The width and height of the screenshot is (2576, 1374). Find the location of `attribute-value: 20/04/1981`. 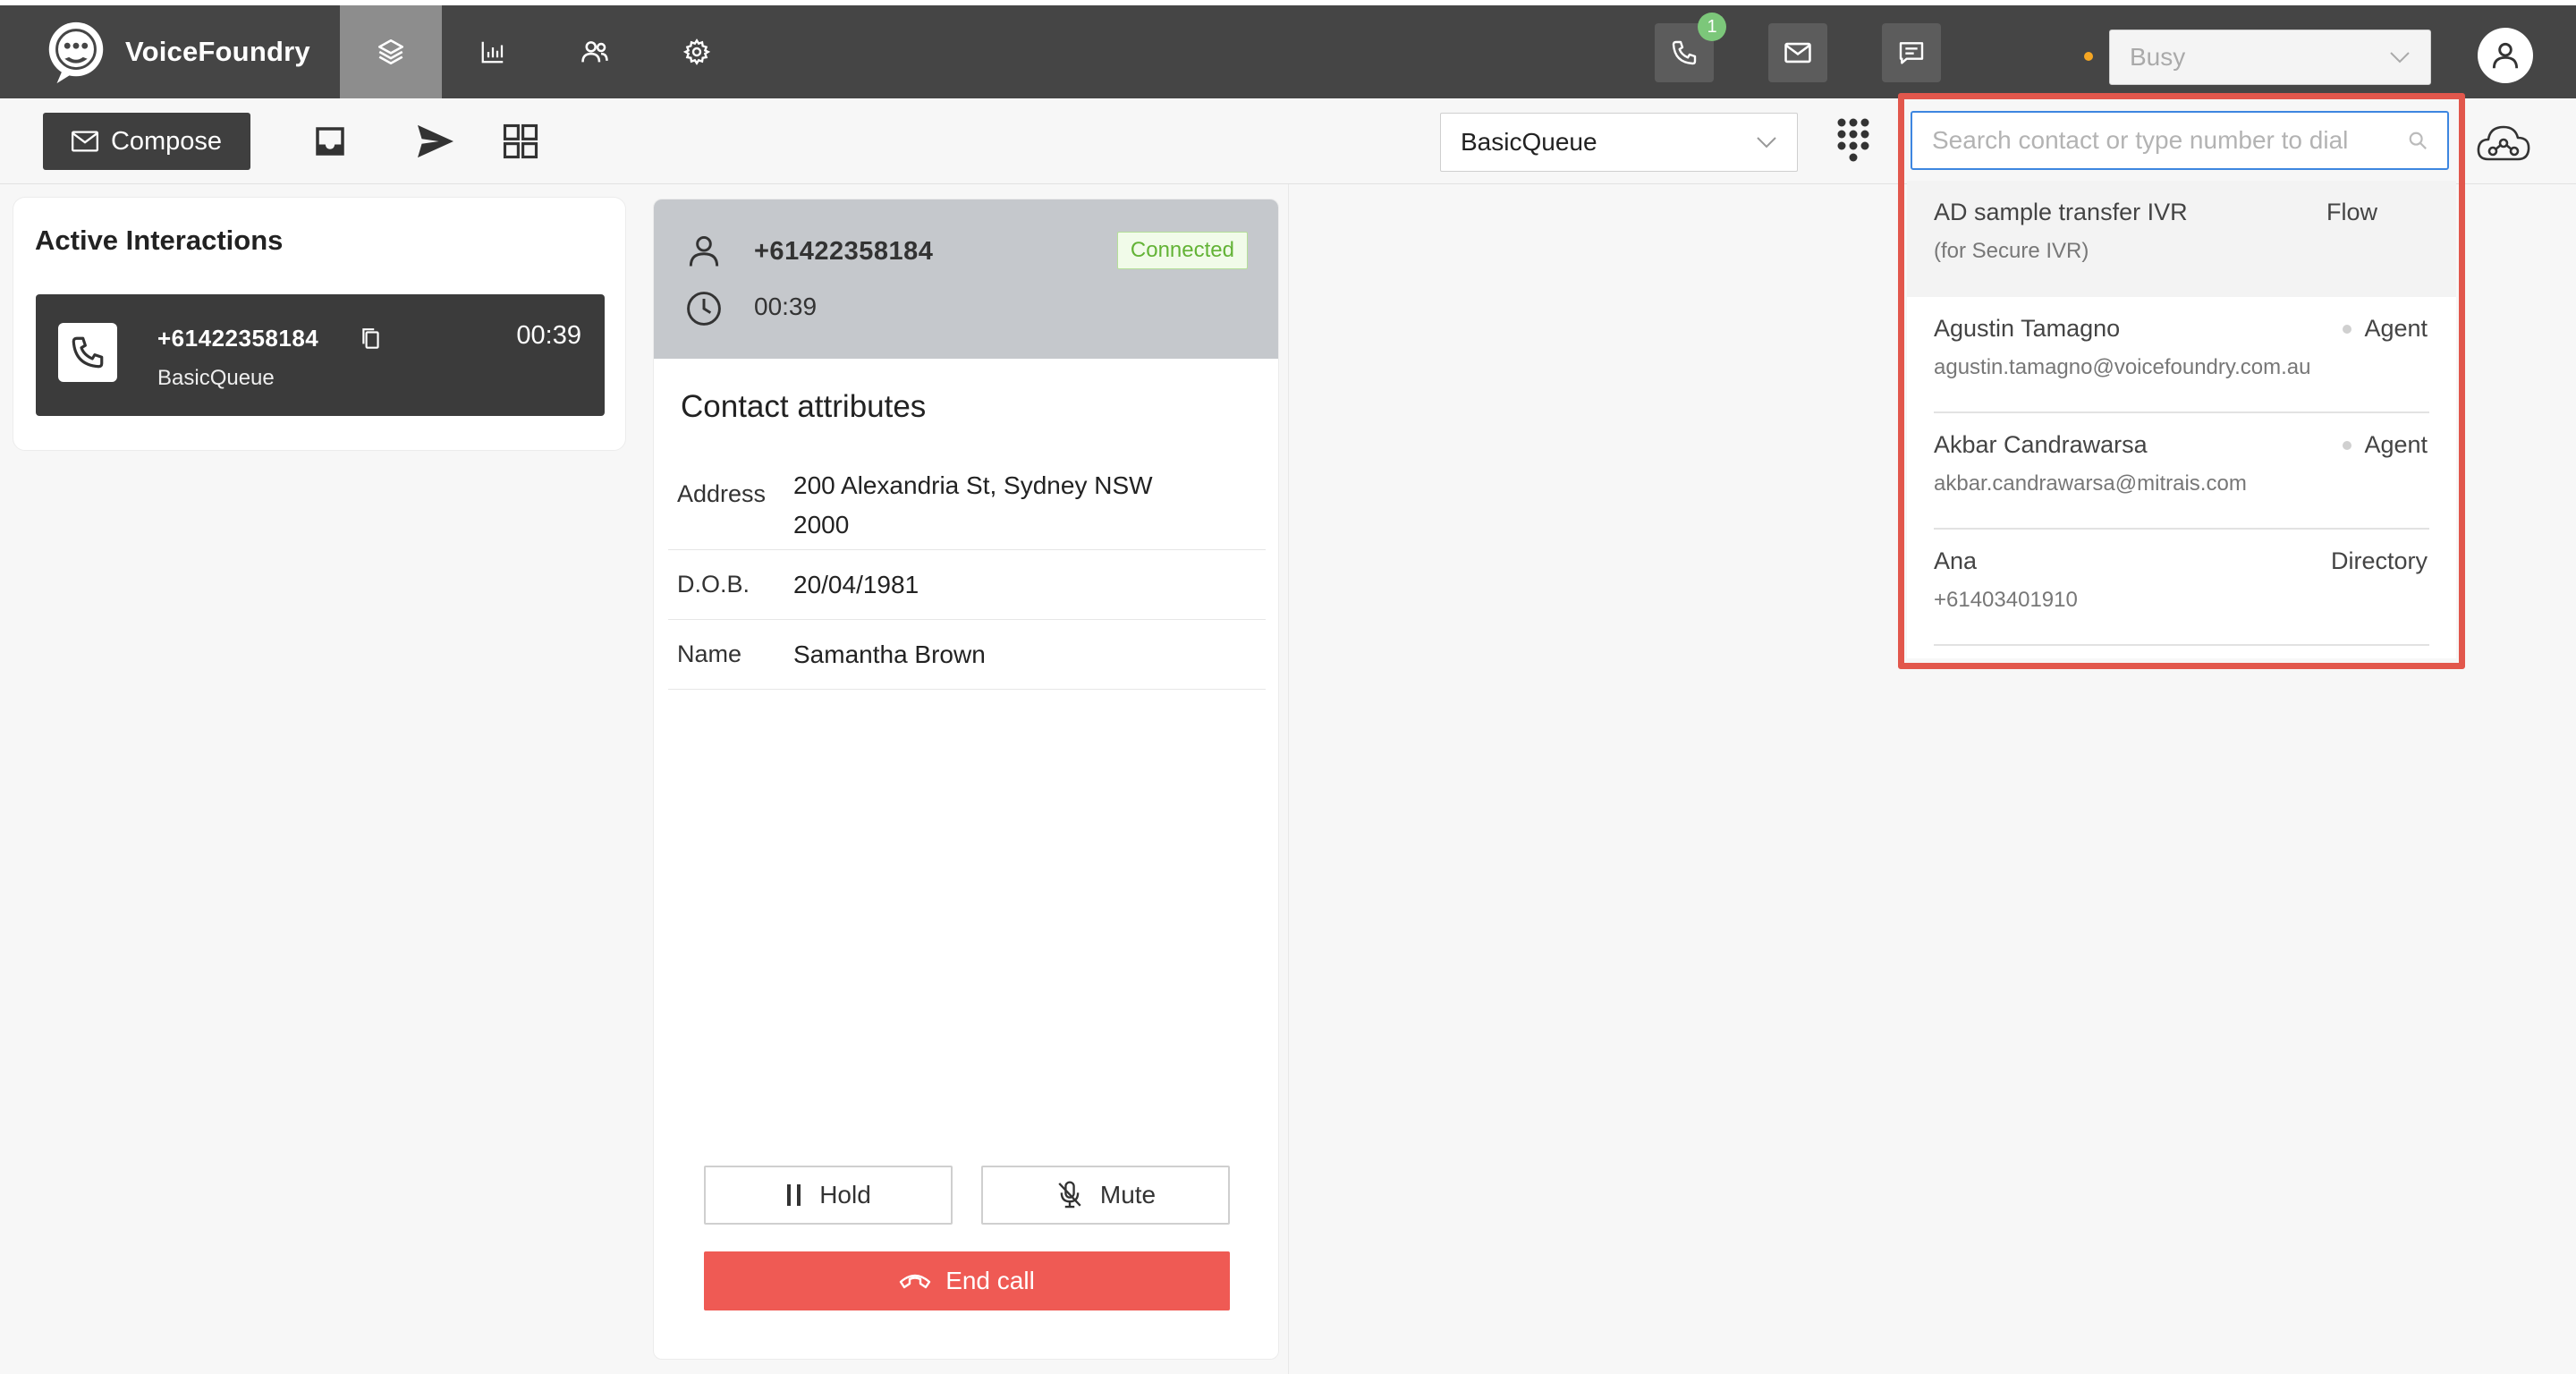

attribute-value: 20/04/1981 is located at coordinates (856, 584).